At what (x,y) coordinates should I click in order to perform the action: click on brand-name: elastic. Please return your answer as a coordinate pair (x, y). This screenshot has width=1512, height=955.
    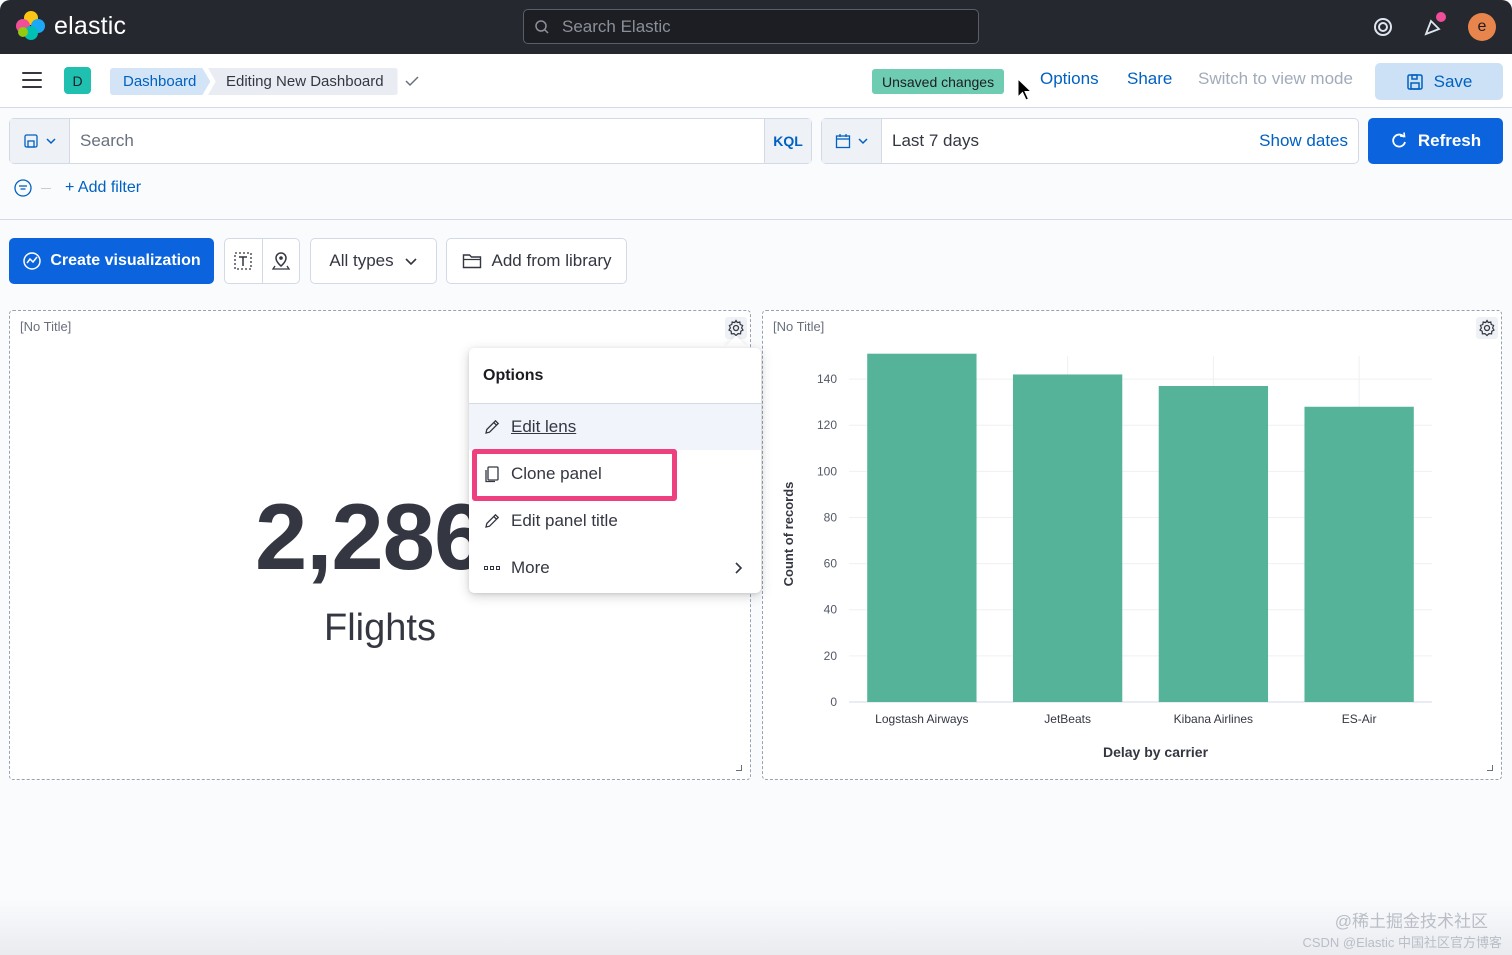
    Looking at the image, I should click on (90, 25).